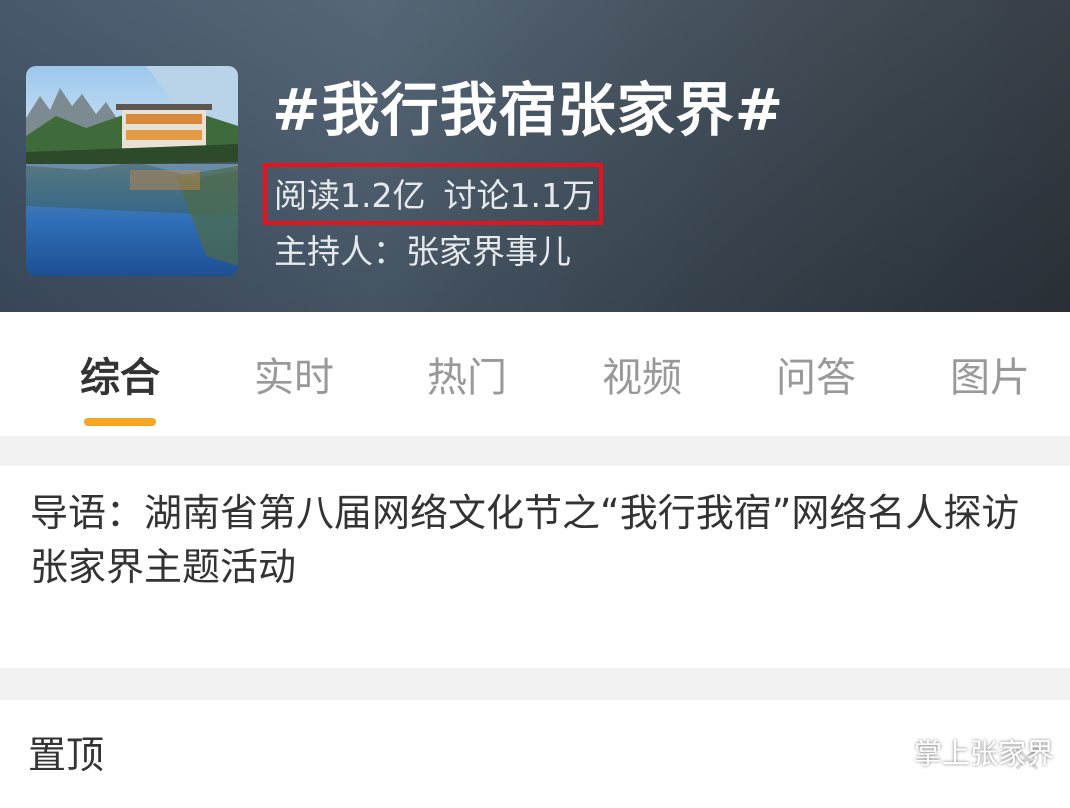  Describe the element at coordinates (984, 753) in the screenshot. I see `watermark-text: 掌上张家界` at that location.